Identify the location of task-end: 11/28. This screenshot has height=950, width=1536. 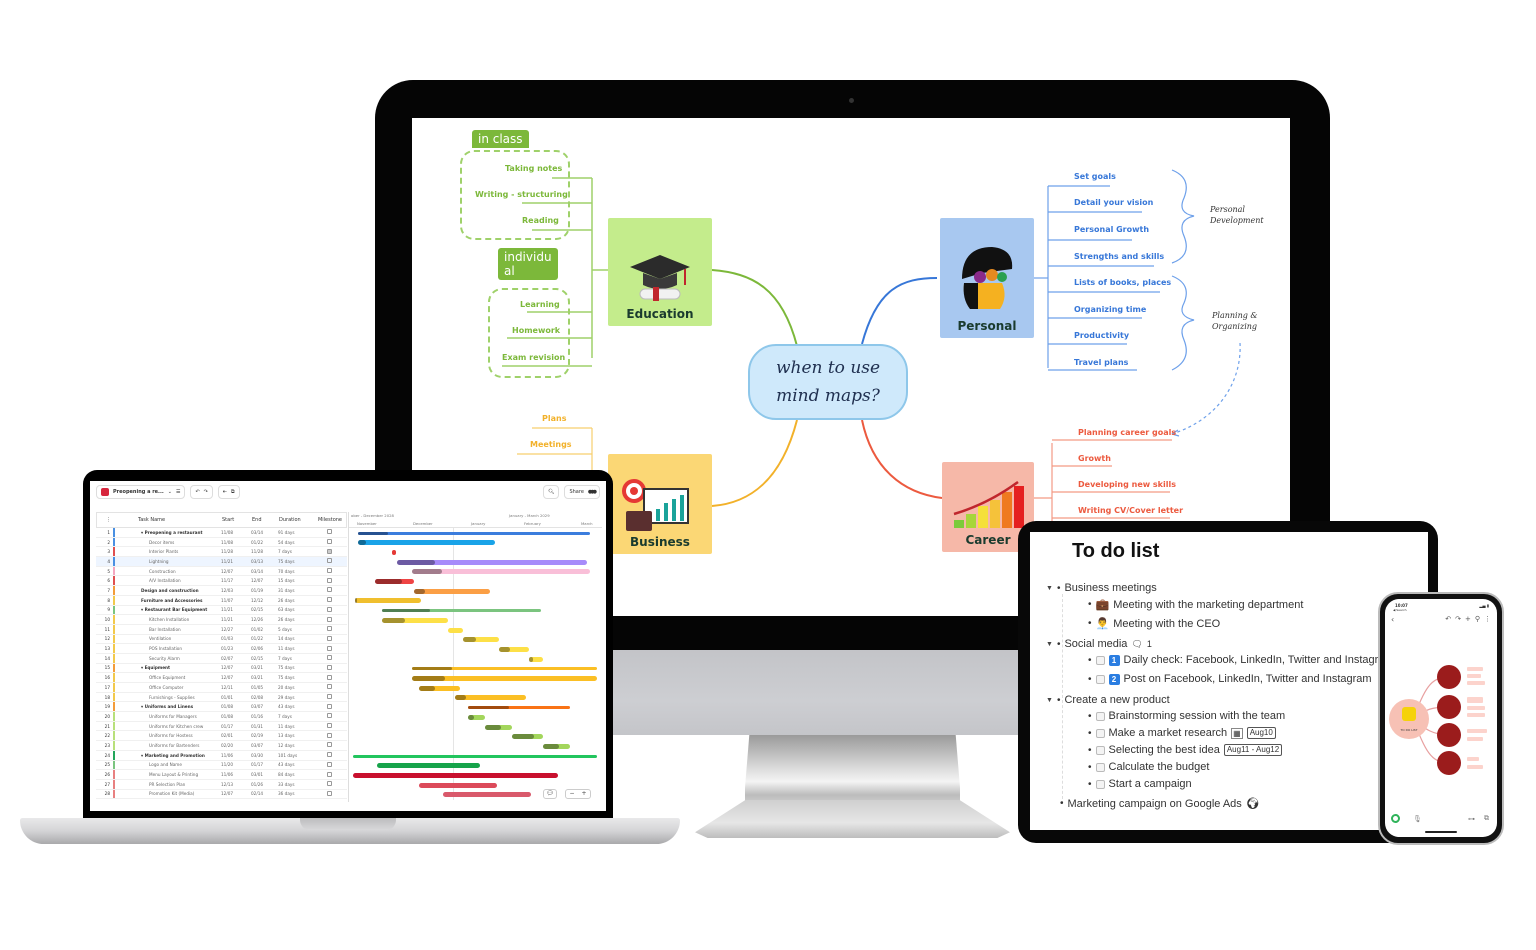
(264, 551).